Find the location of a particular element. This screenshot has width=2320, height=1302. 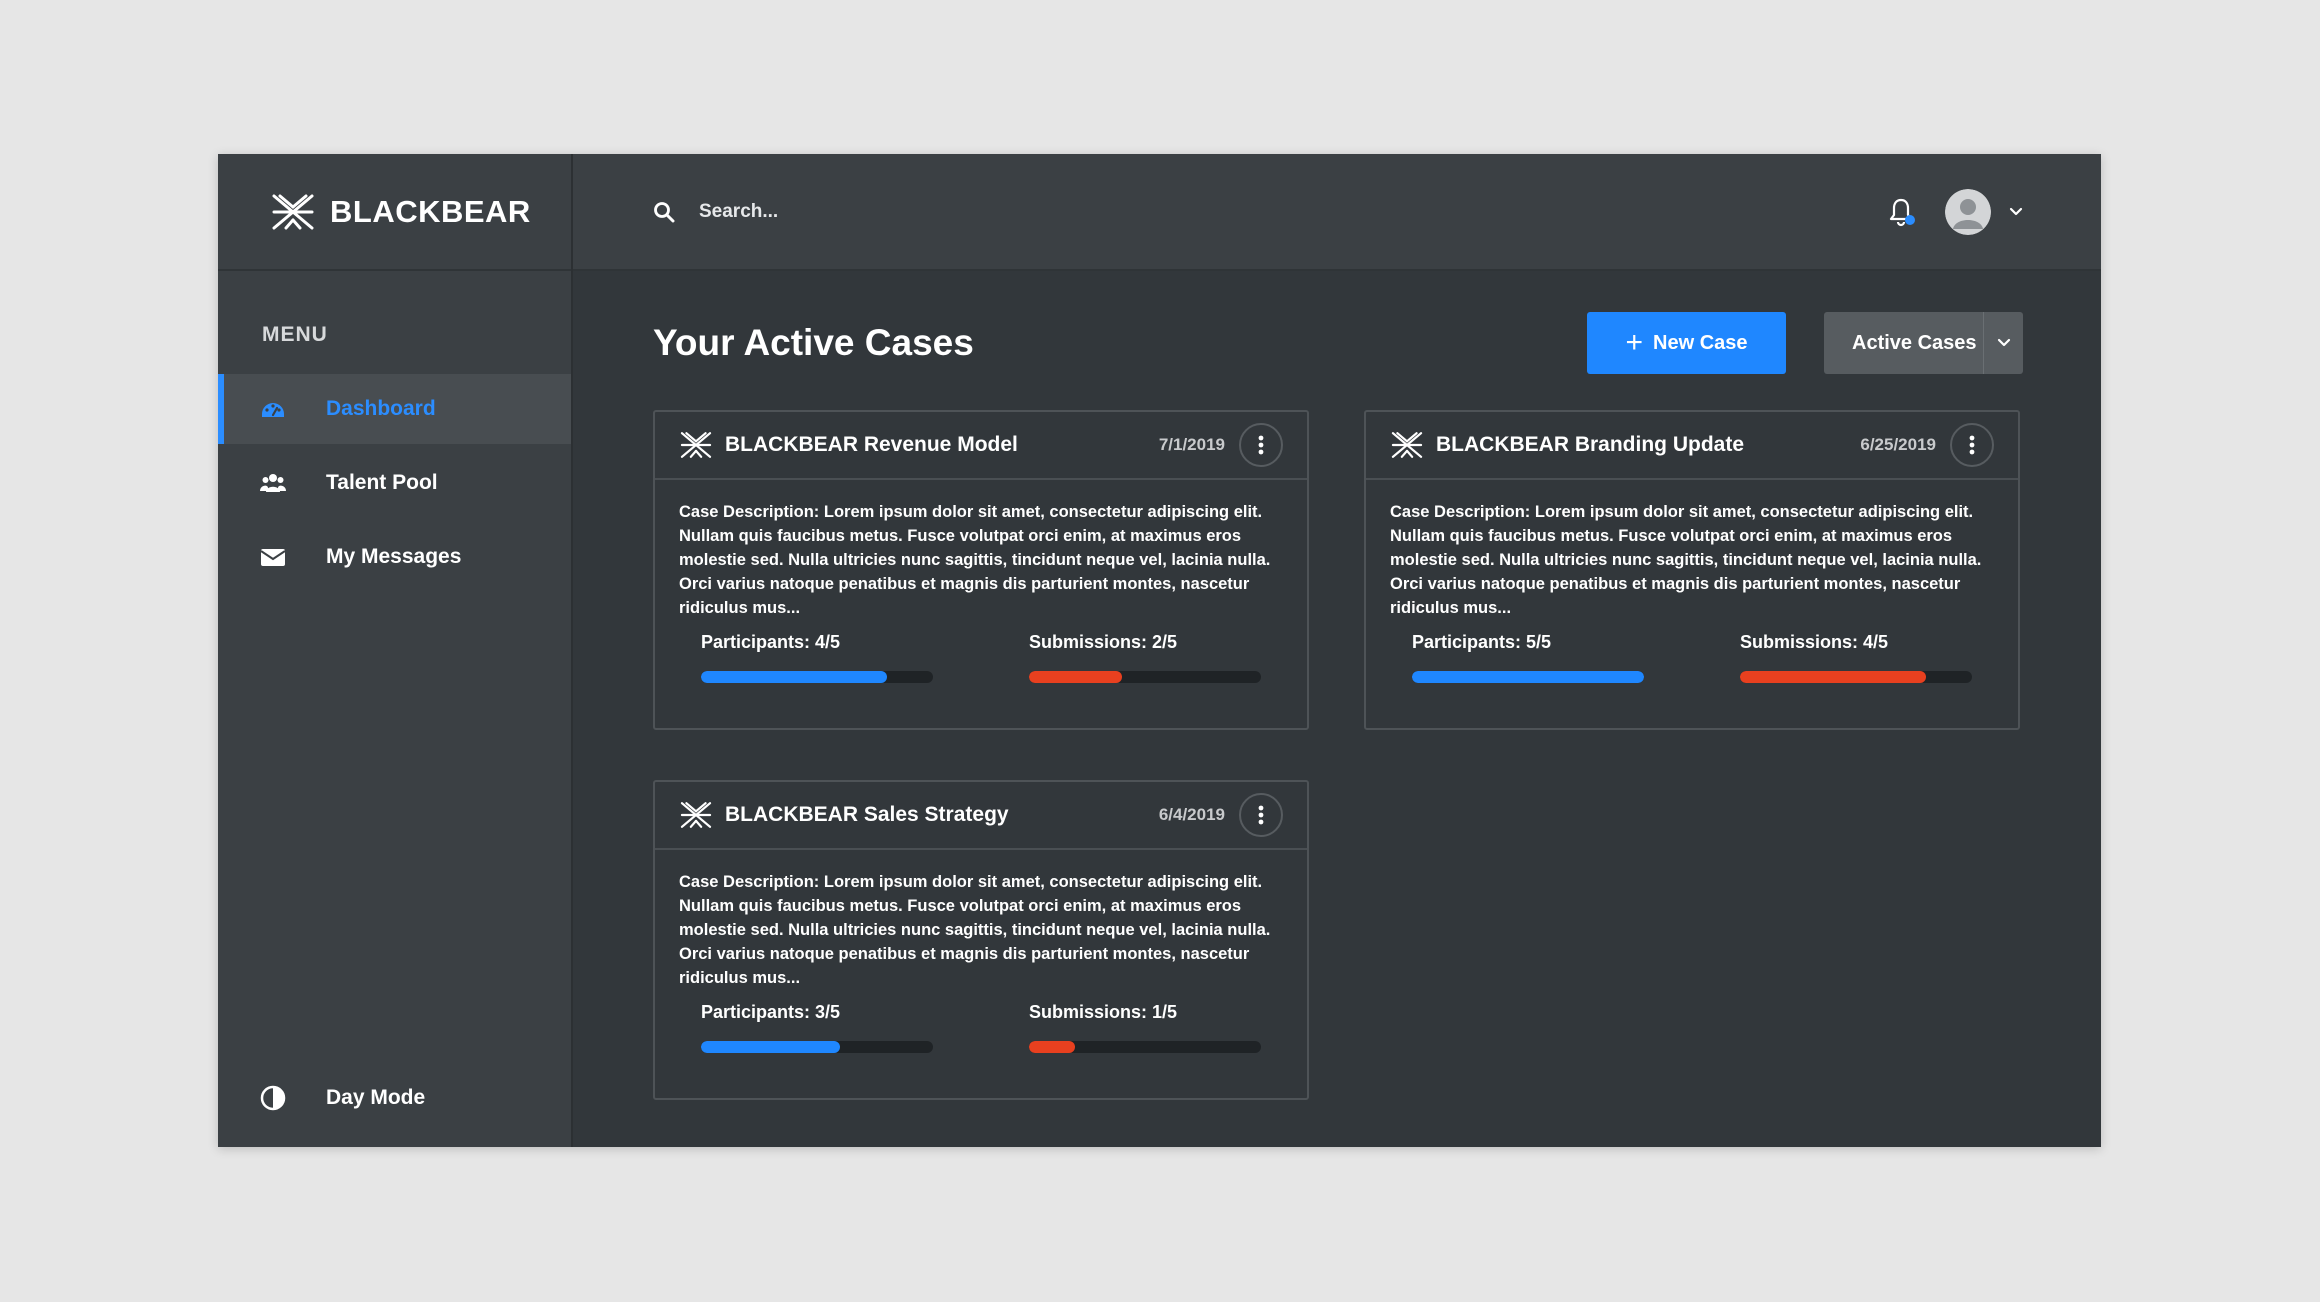

card-header: BLACKBEAR Revenue Model 7/1/2019 is located at coordinates (981, 446).